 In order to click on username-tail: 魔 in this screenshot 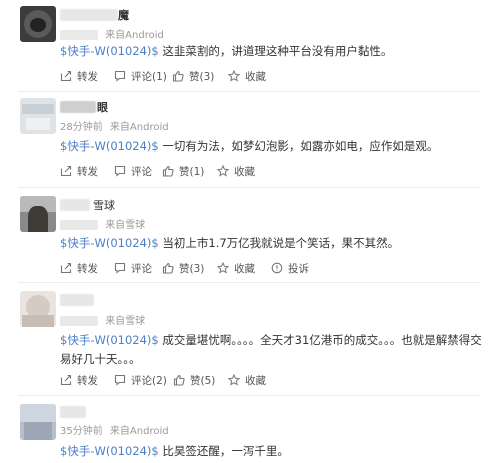, I will do `click(123, 15)`.